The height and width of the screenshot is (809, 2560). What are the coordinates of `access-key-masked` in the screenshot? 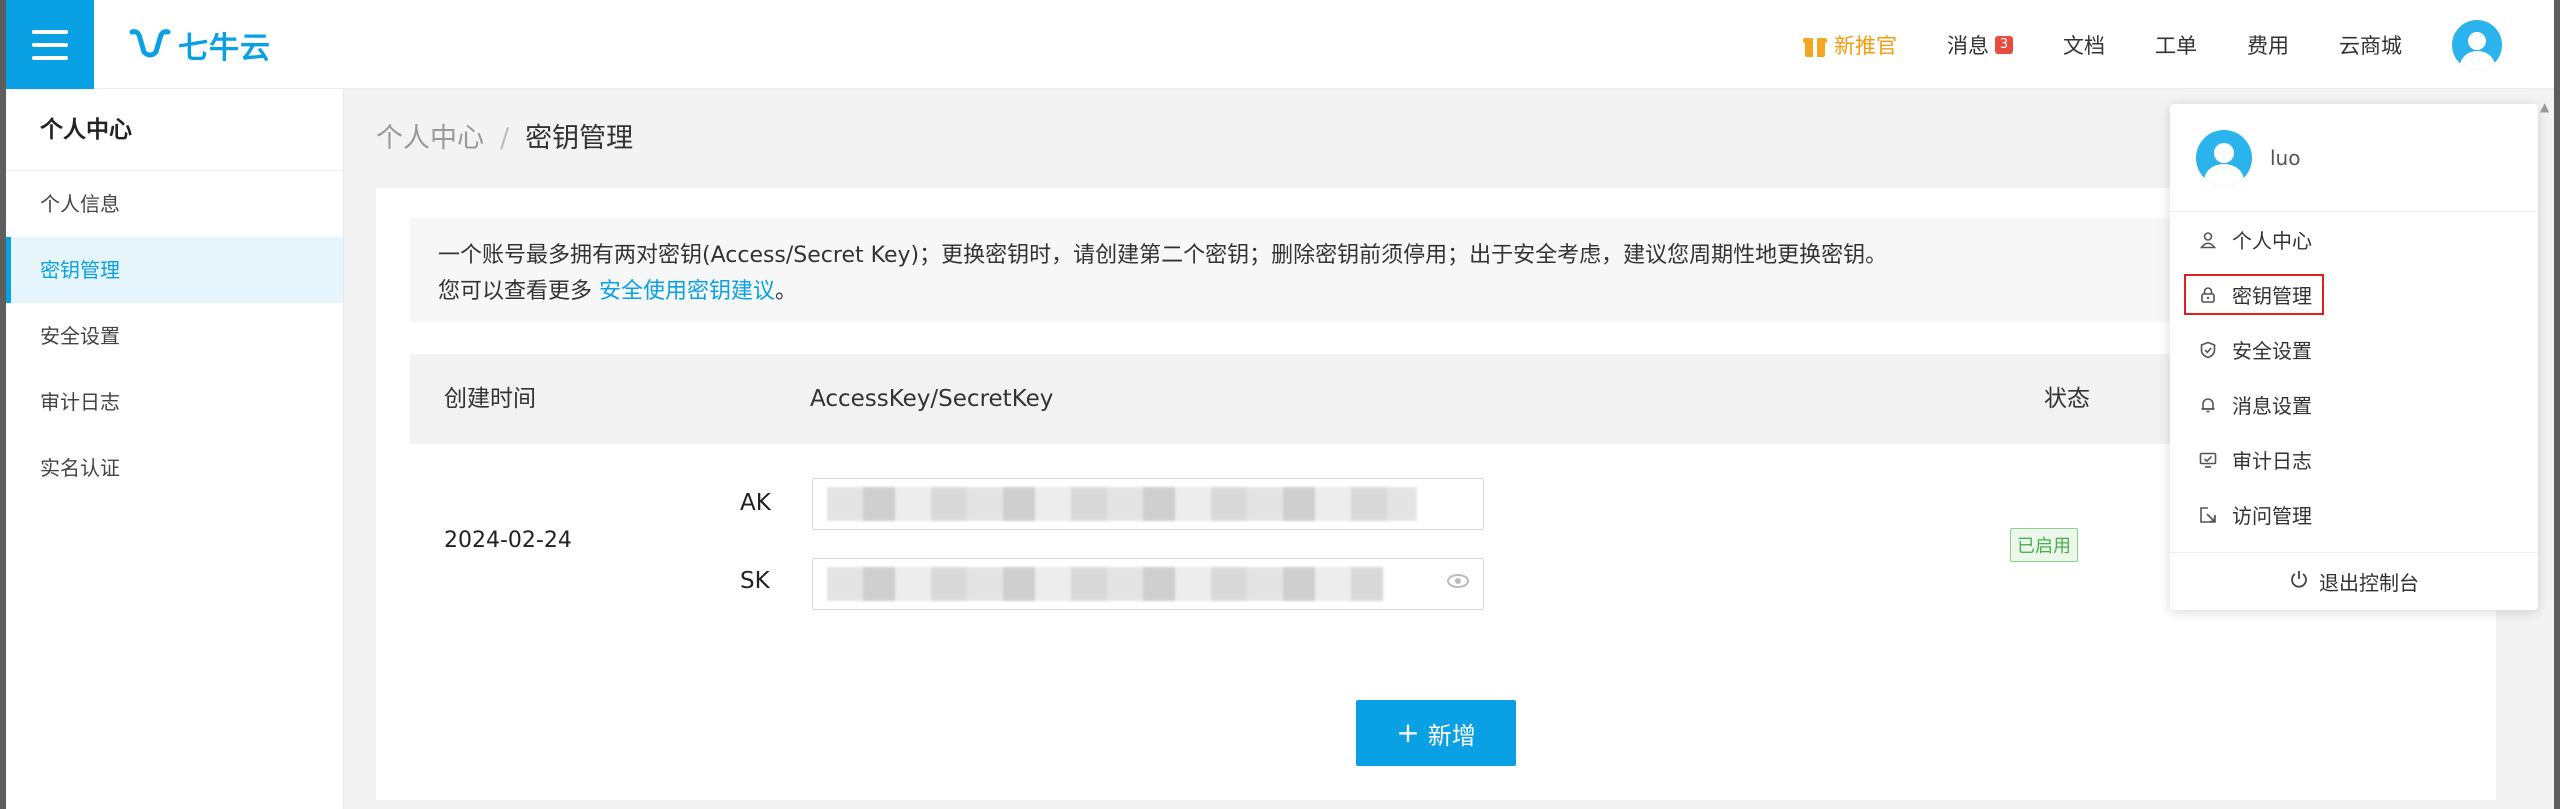 It's located at (1122, 504).